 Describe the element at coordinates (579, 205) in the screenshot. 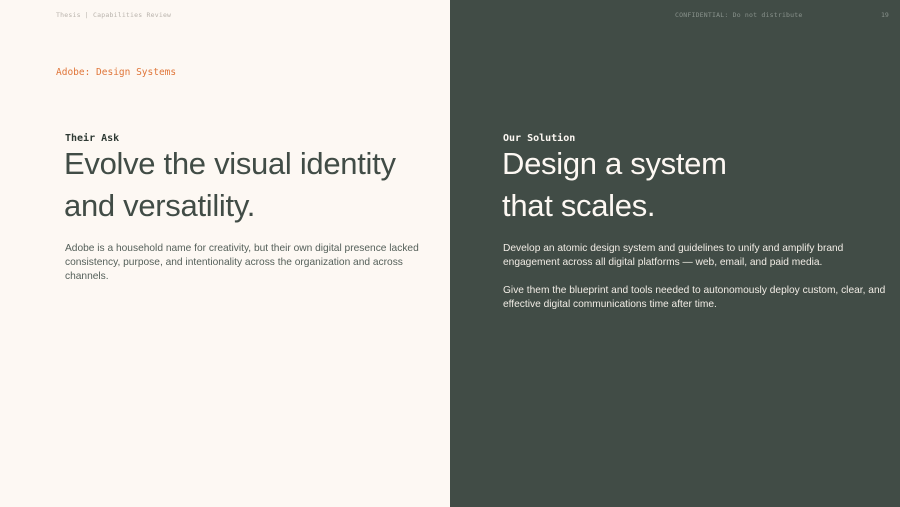

I see `headline-line: that scales.` at that location.